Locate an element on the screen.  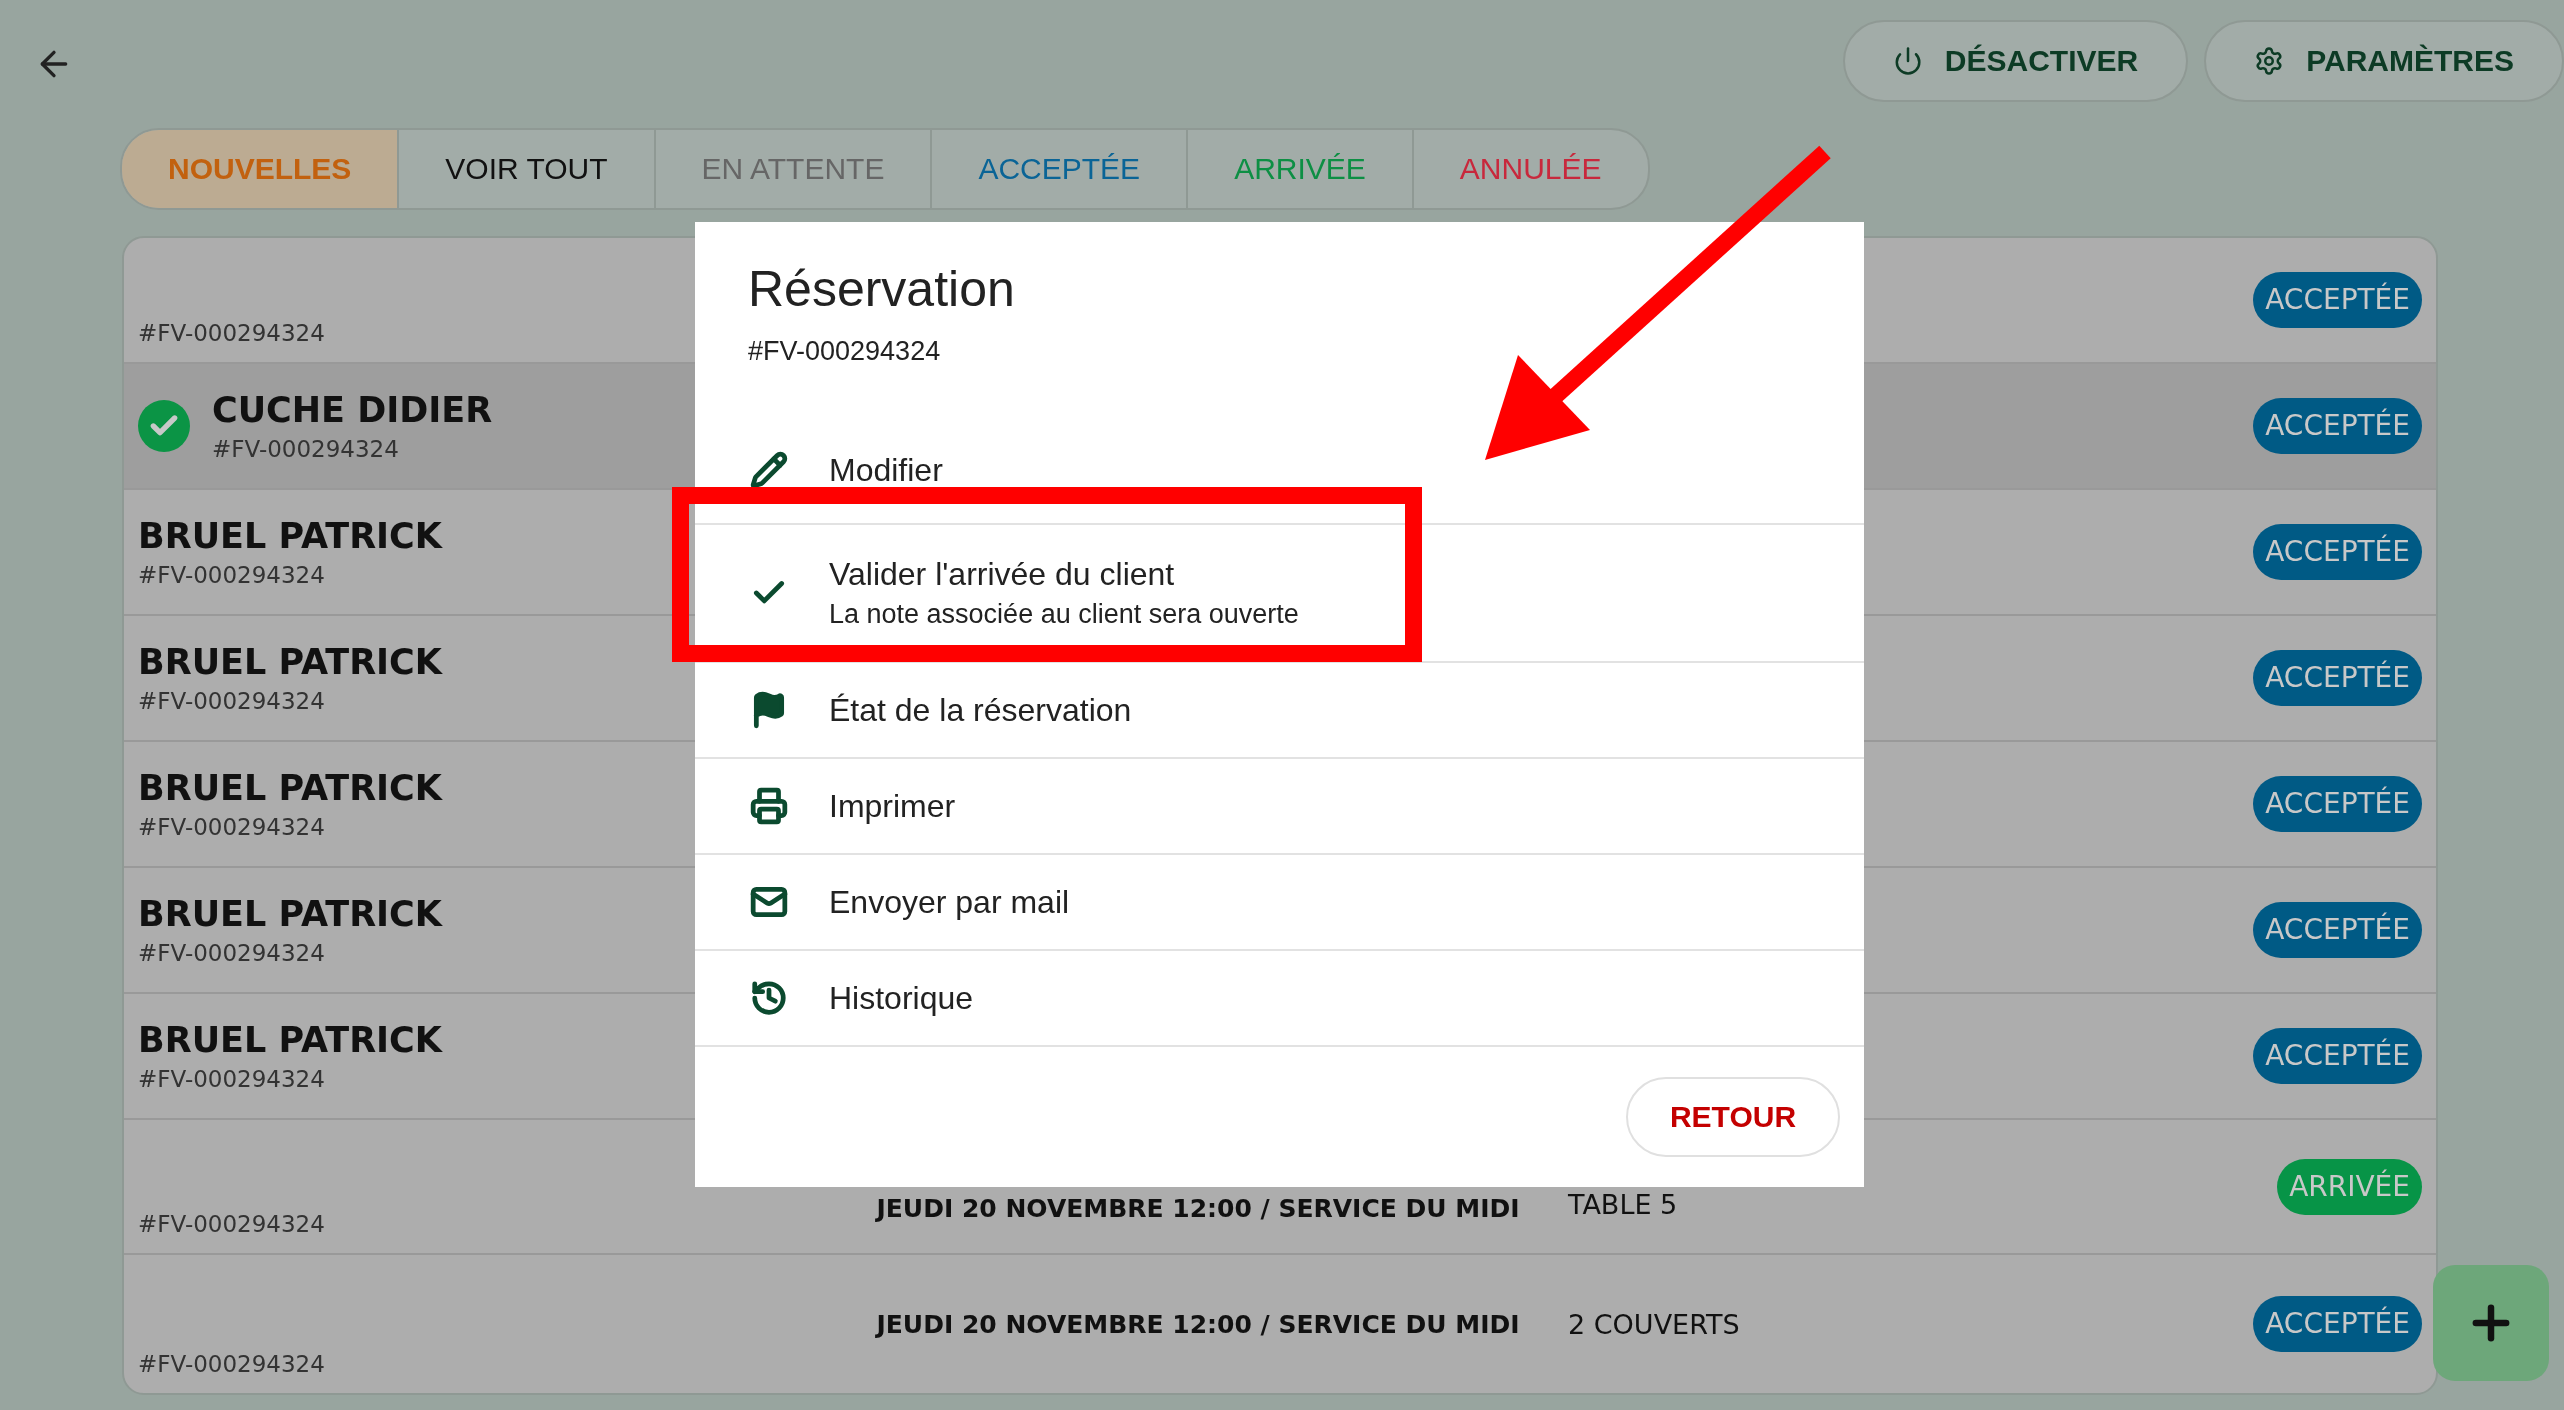
menu-item-label: Historique is located at coordinates (901, 998).